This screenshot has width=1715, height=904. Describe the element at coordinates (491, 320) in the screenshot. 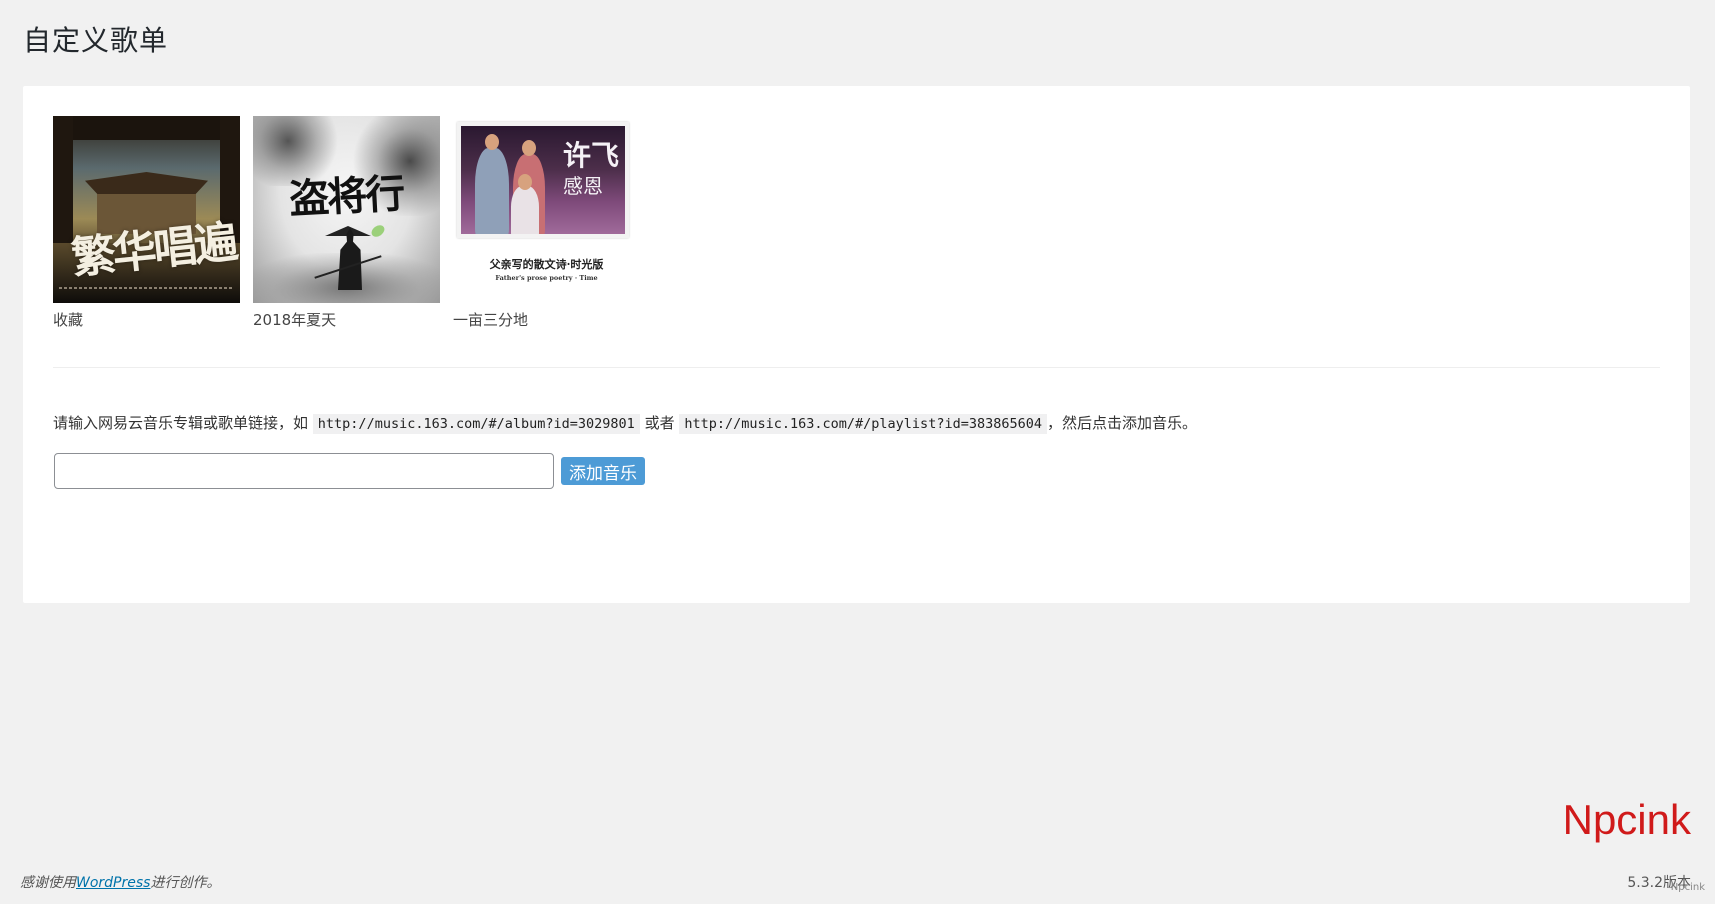

I see `album-name: 一亩三分地` at that location.